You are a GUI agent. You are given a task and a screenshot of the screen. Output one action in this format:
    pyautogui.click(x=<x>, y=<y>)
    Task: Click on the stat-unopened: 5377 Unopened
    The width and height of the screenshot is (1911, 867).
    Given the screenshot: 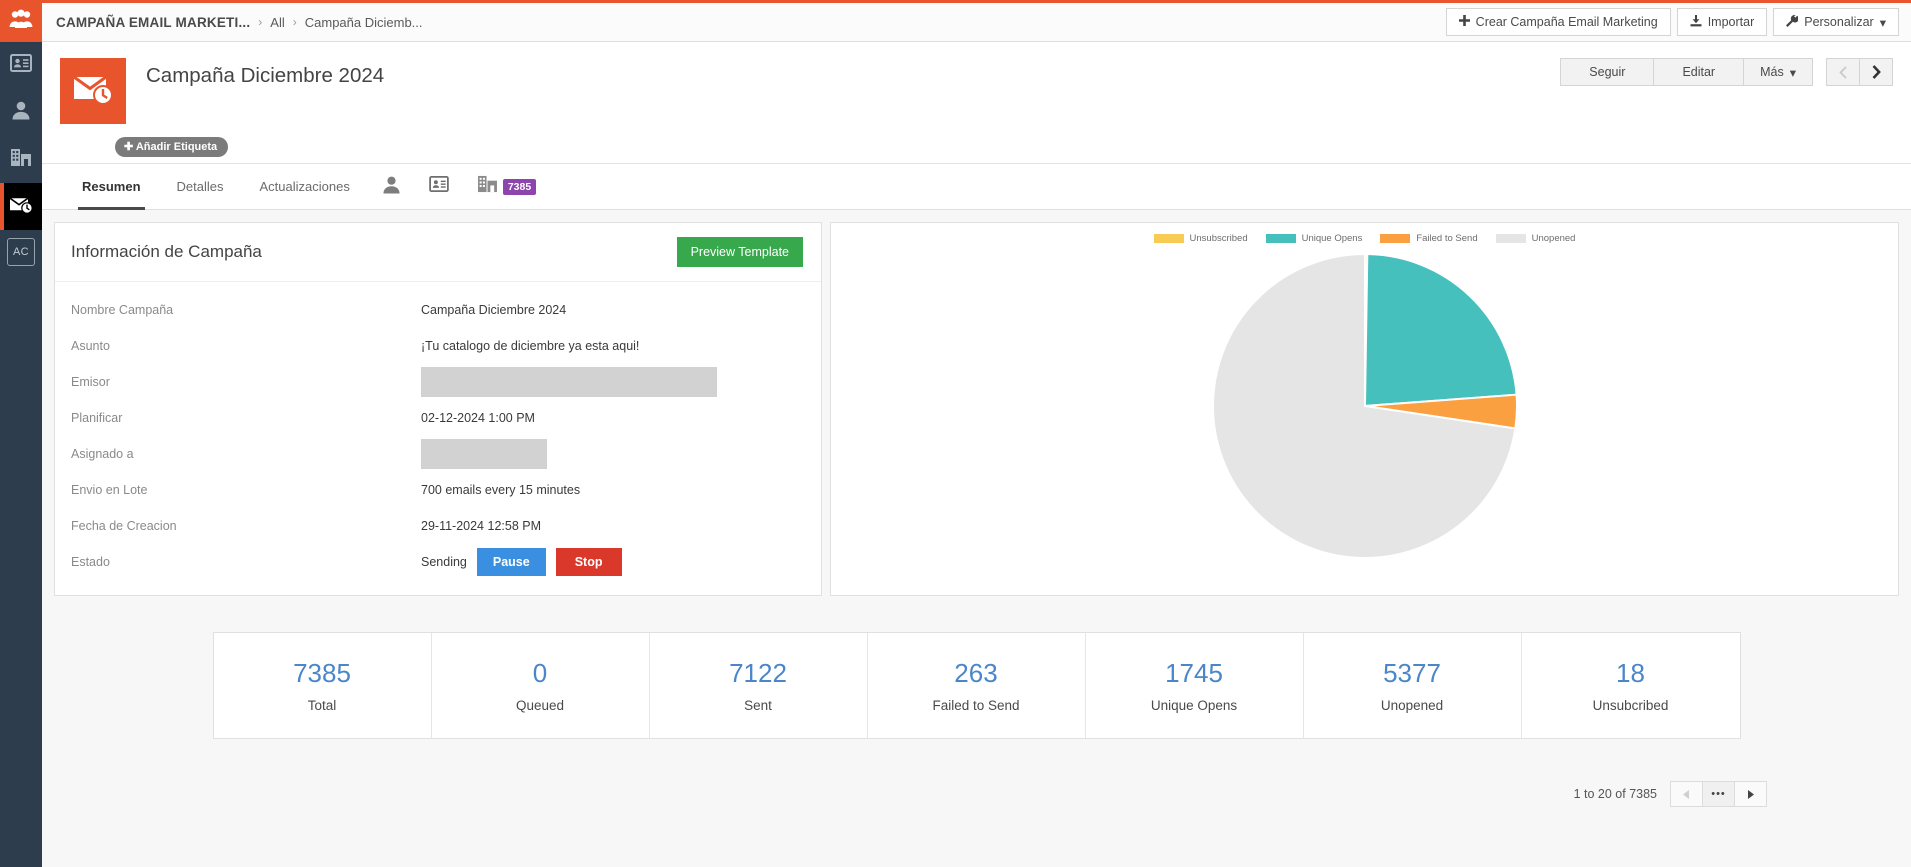 What is the action you would take?
    pyautogui.click(x=1413, y=685)
    